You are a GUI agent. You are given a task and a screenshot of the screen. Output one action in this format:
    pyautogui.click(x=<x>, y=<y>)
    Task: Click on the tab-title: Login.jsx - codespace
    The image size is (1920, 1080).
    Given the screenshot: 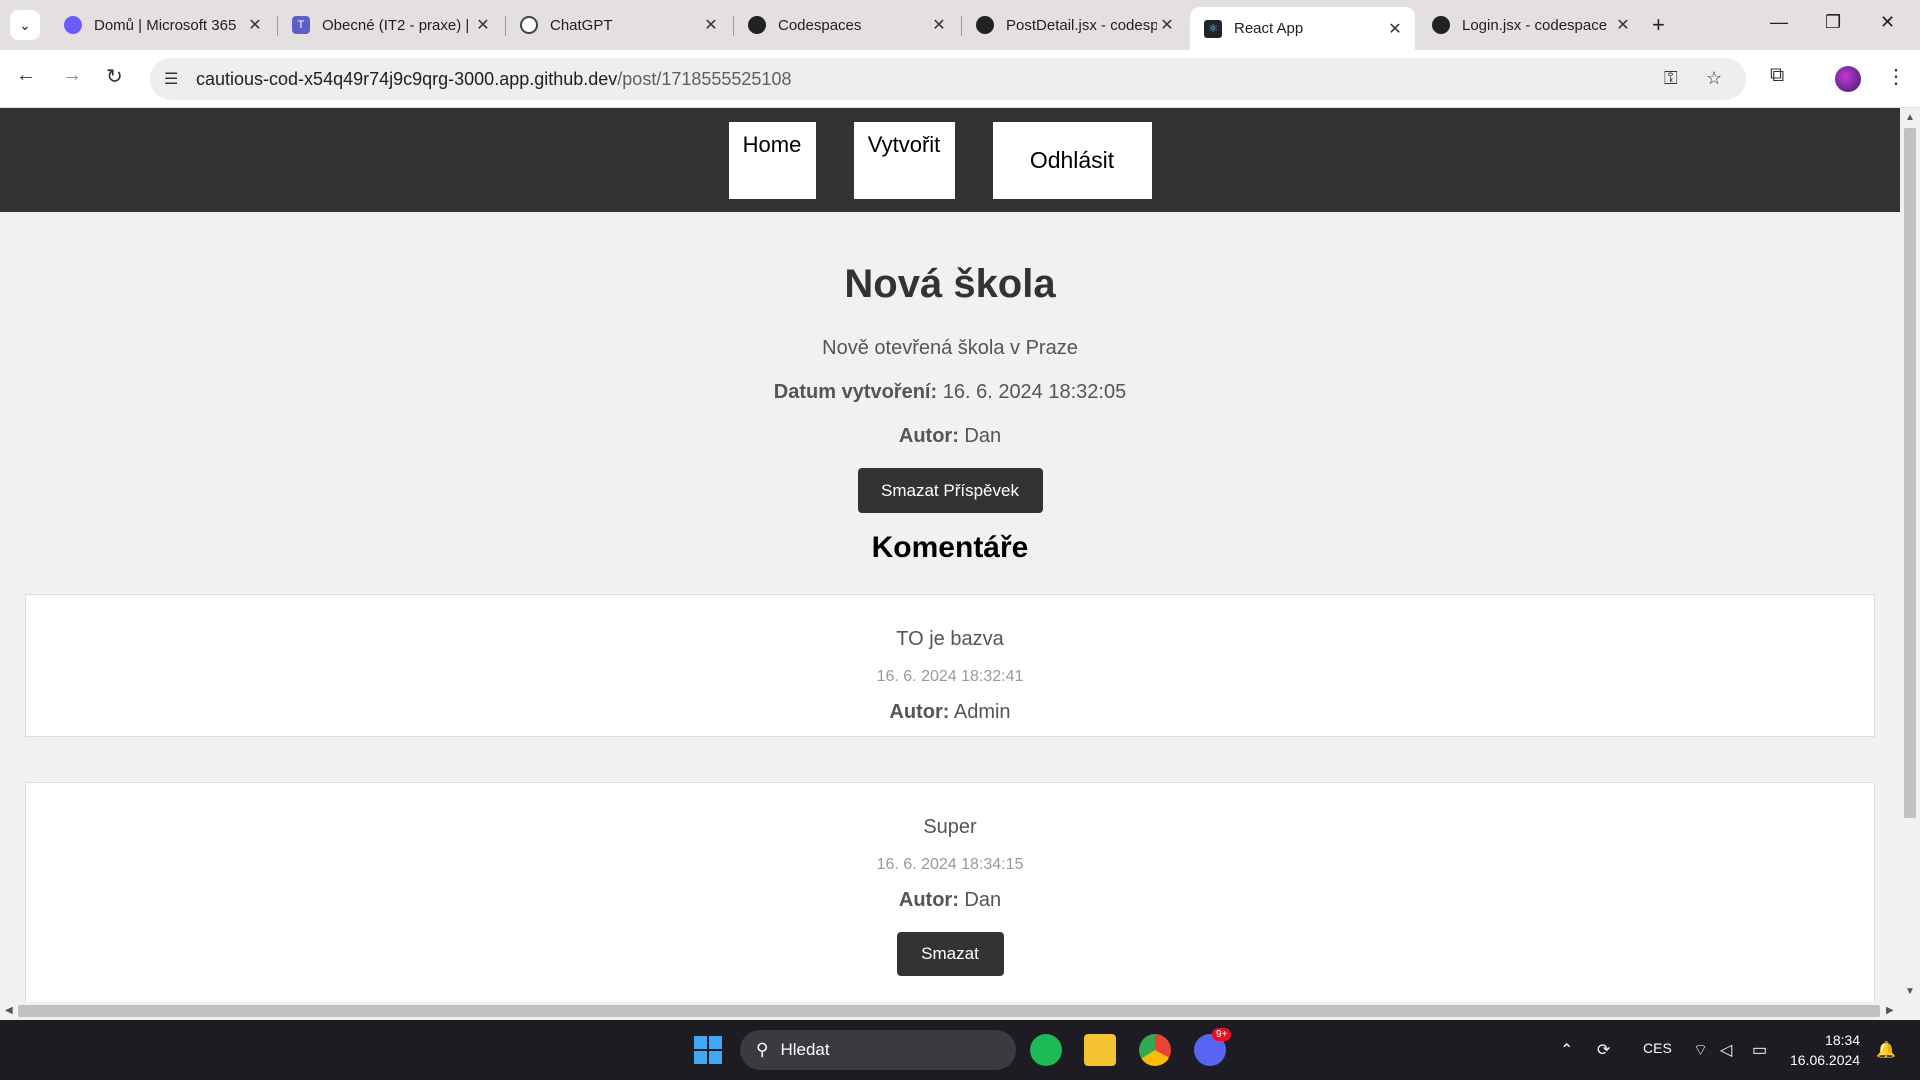 What is the action you would take?
    pyautogui.click(x=1535, y=25)
    